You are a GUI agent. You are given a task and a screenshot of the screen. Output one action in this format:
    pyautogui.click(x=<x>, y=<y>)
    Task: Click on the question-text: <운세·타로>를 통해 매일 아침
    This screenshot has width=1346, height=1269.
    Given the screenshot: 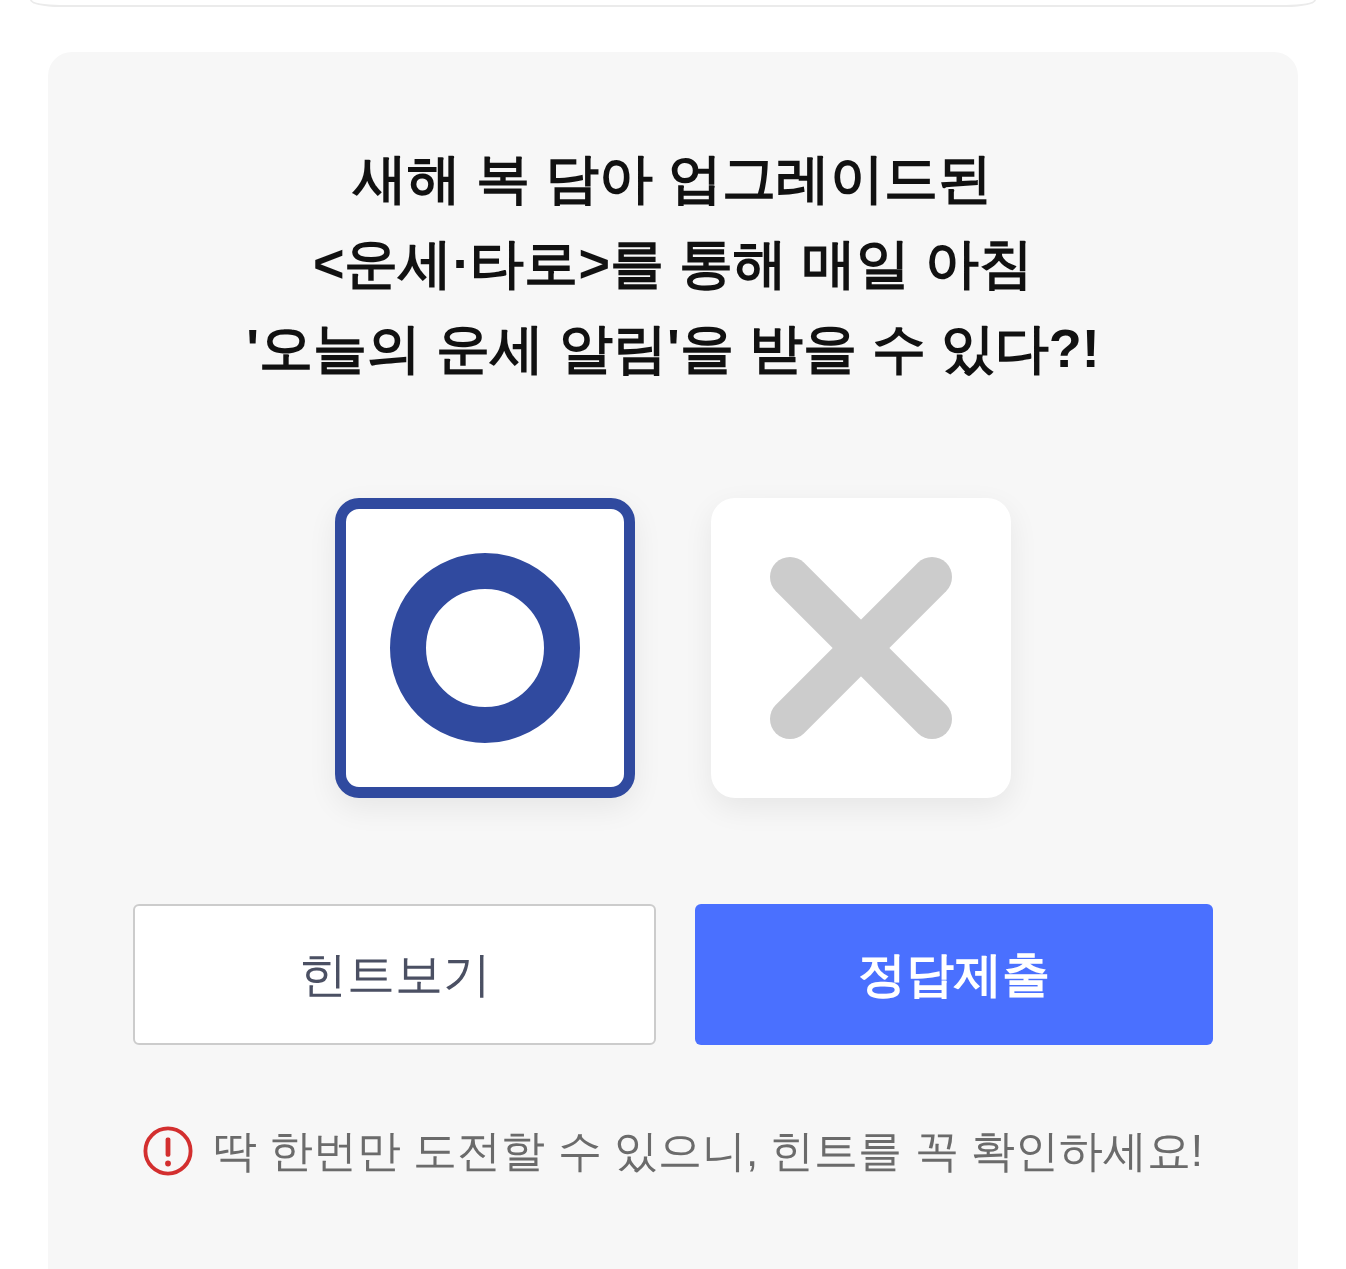 What is the action you would take?
    pyautogui.click(x=672, y=263)
    